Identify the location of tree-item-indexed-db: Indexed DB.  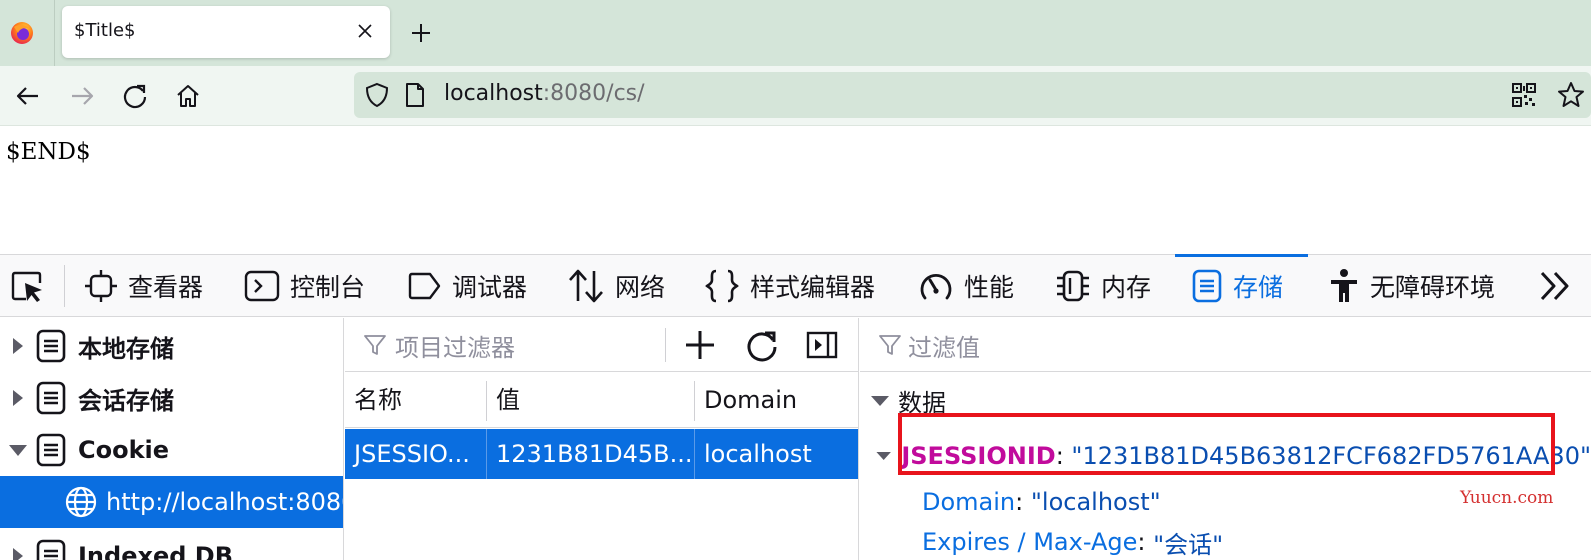
(171, 545).